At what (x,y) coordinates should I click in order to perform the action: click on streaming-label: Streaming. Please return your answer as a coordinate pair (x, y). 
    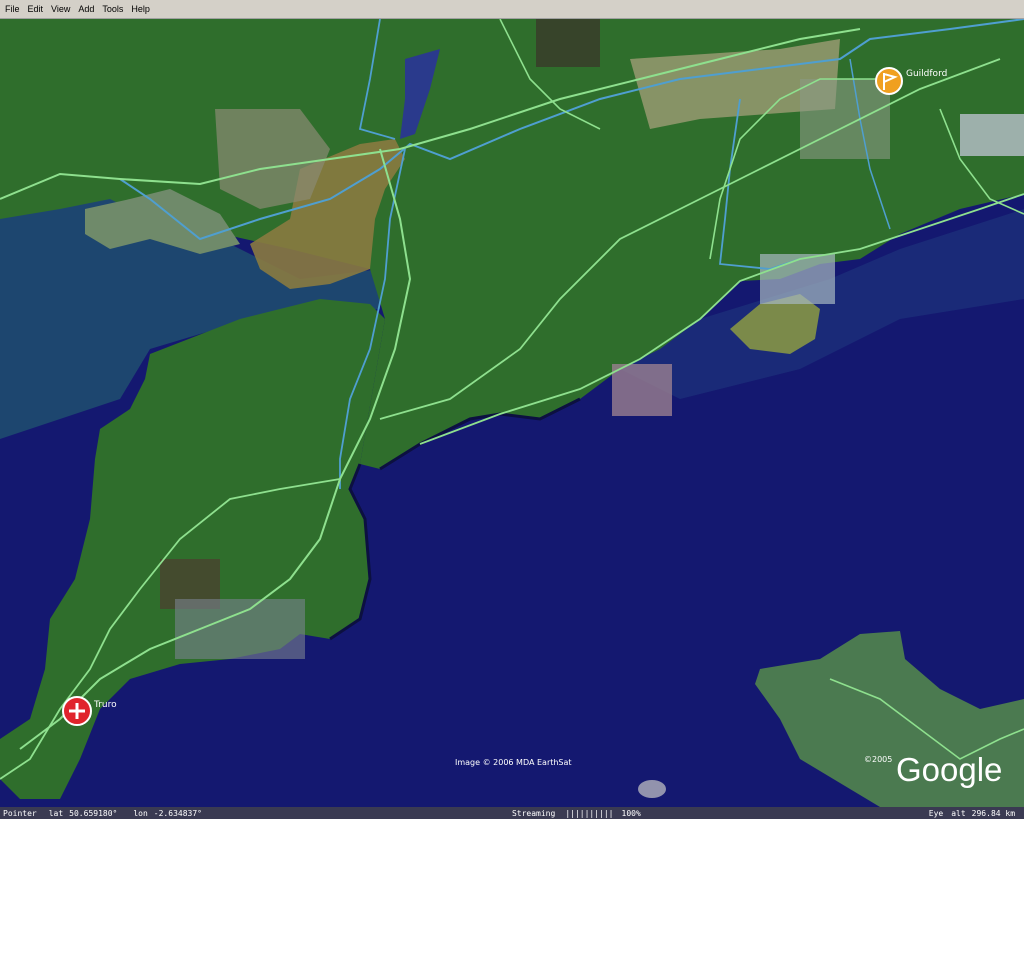
    Looking at the image, I should click on (533, 813).